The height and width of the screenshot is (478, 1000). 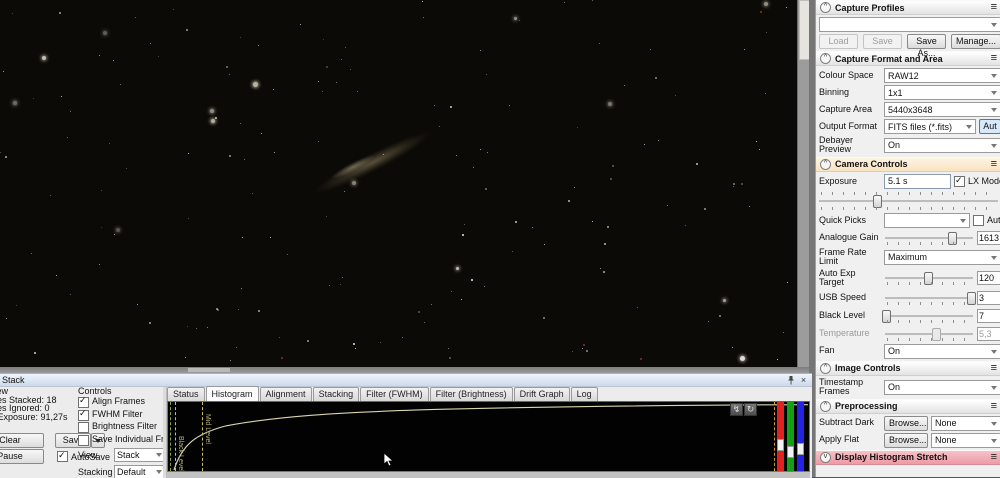 What do you see at coordinates (186, 394) in the screenshot?
I see `tab-status: Status` at bounding box center [186, 394].